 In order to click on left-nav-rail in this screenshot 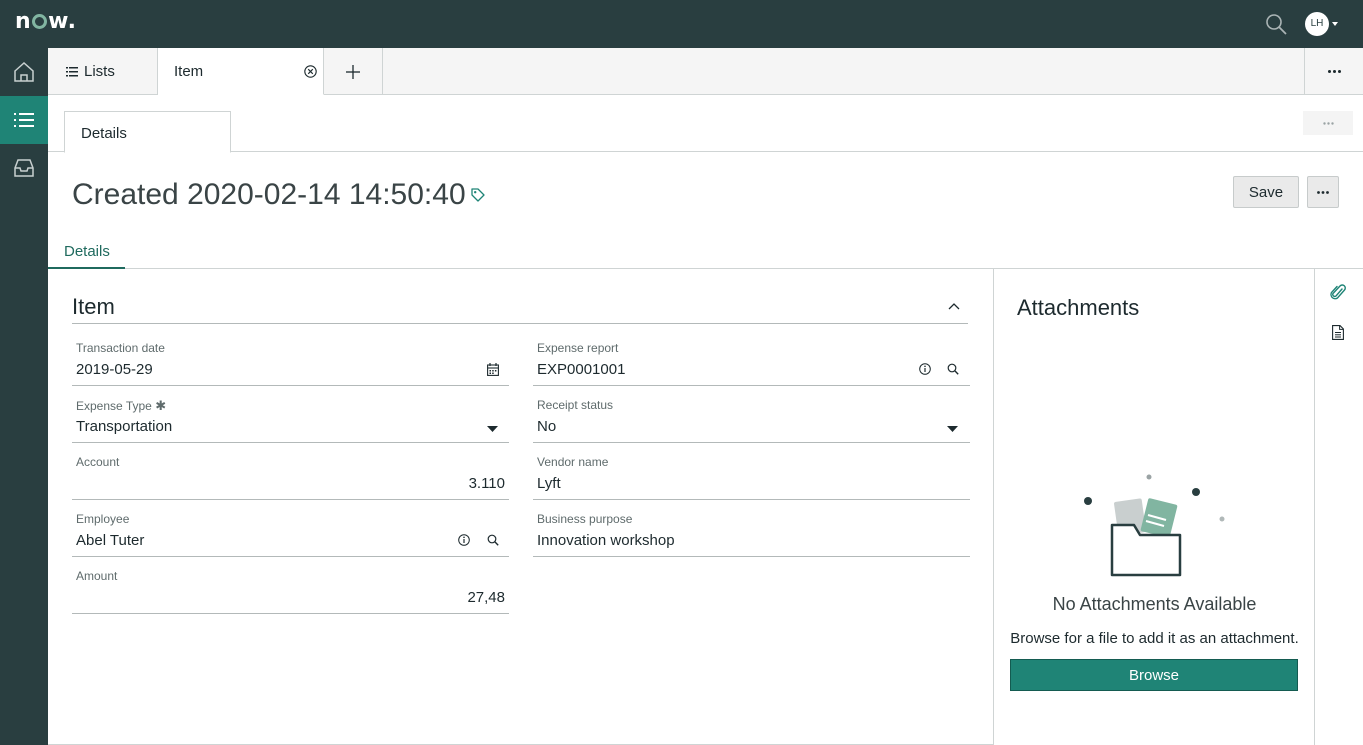, I will do `click(24, 396)`.